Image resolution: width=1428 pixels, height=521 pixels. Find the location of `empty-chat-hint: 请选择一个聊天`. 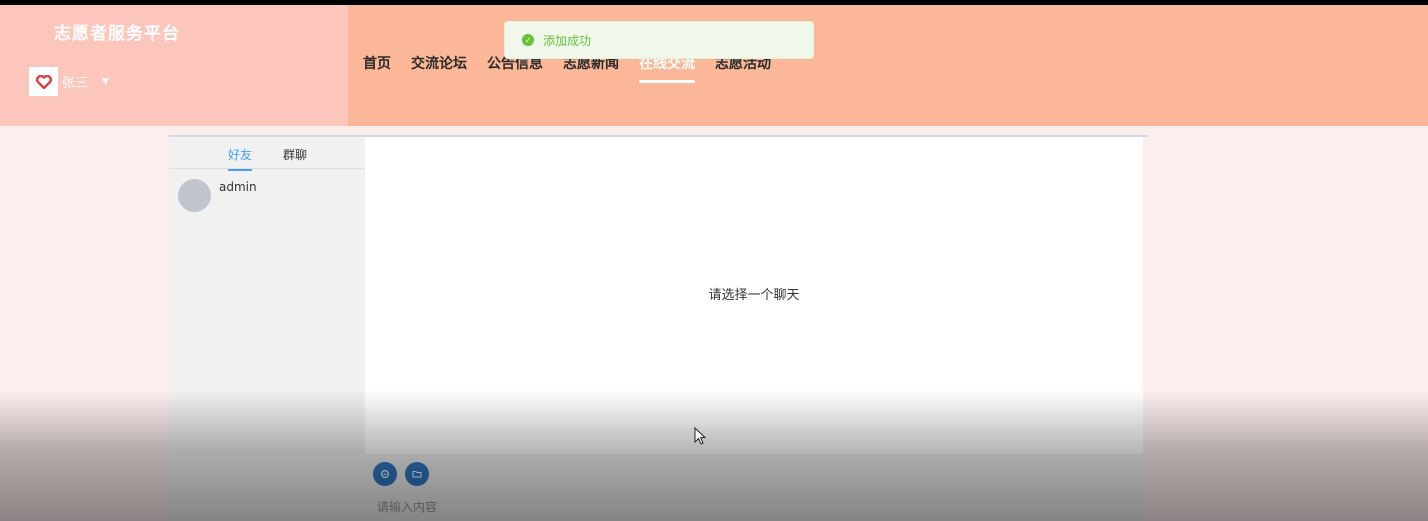

empty-chat-hint: 请选择一个聊天 is located at coordinates (754, 295).